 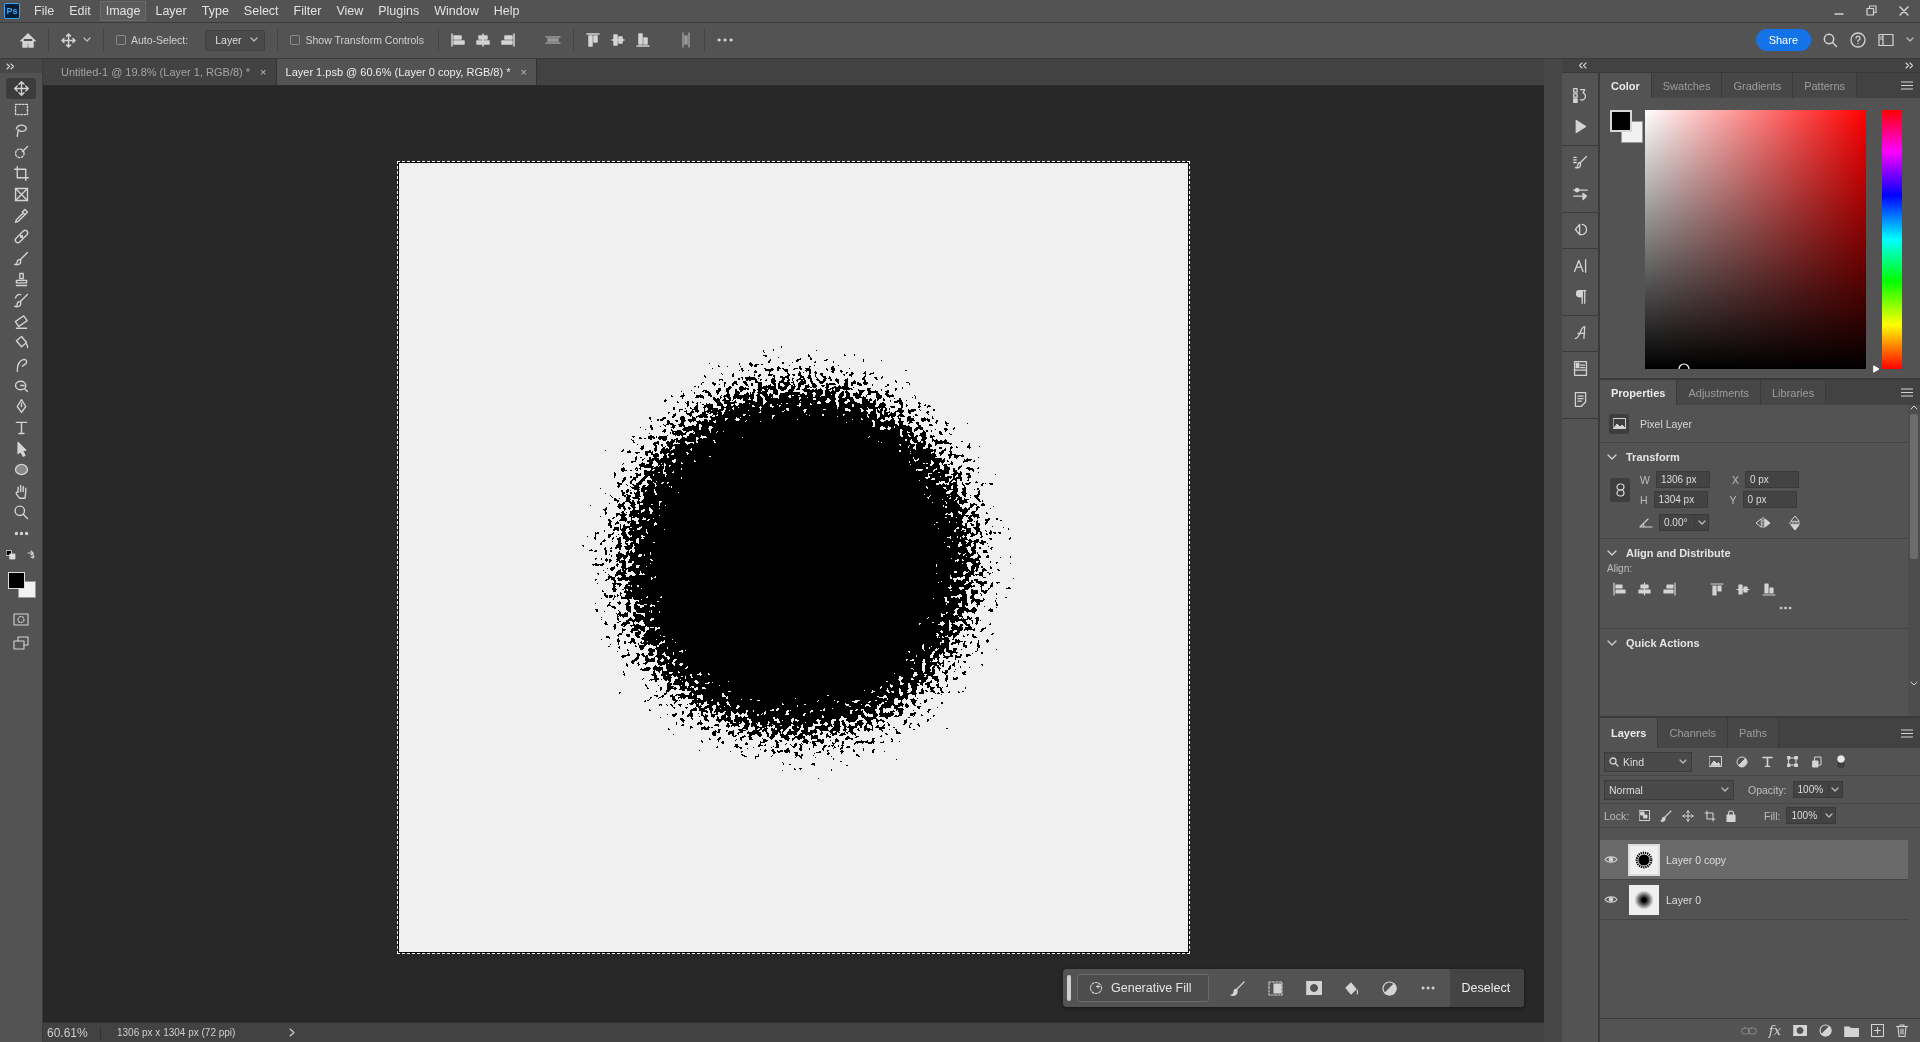 What do you see at coordinates (1825, 1030) in the screenshot?
I see `adjustment-layer-icon` at bounding box center [1825, 1030].